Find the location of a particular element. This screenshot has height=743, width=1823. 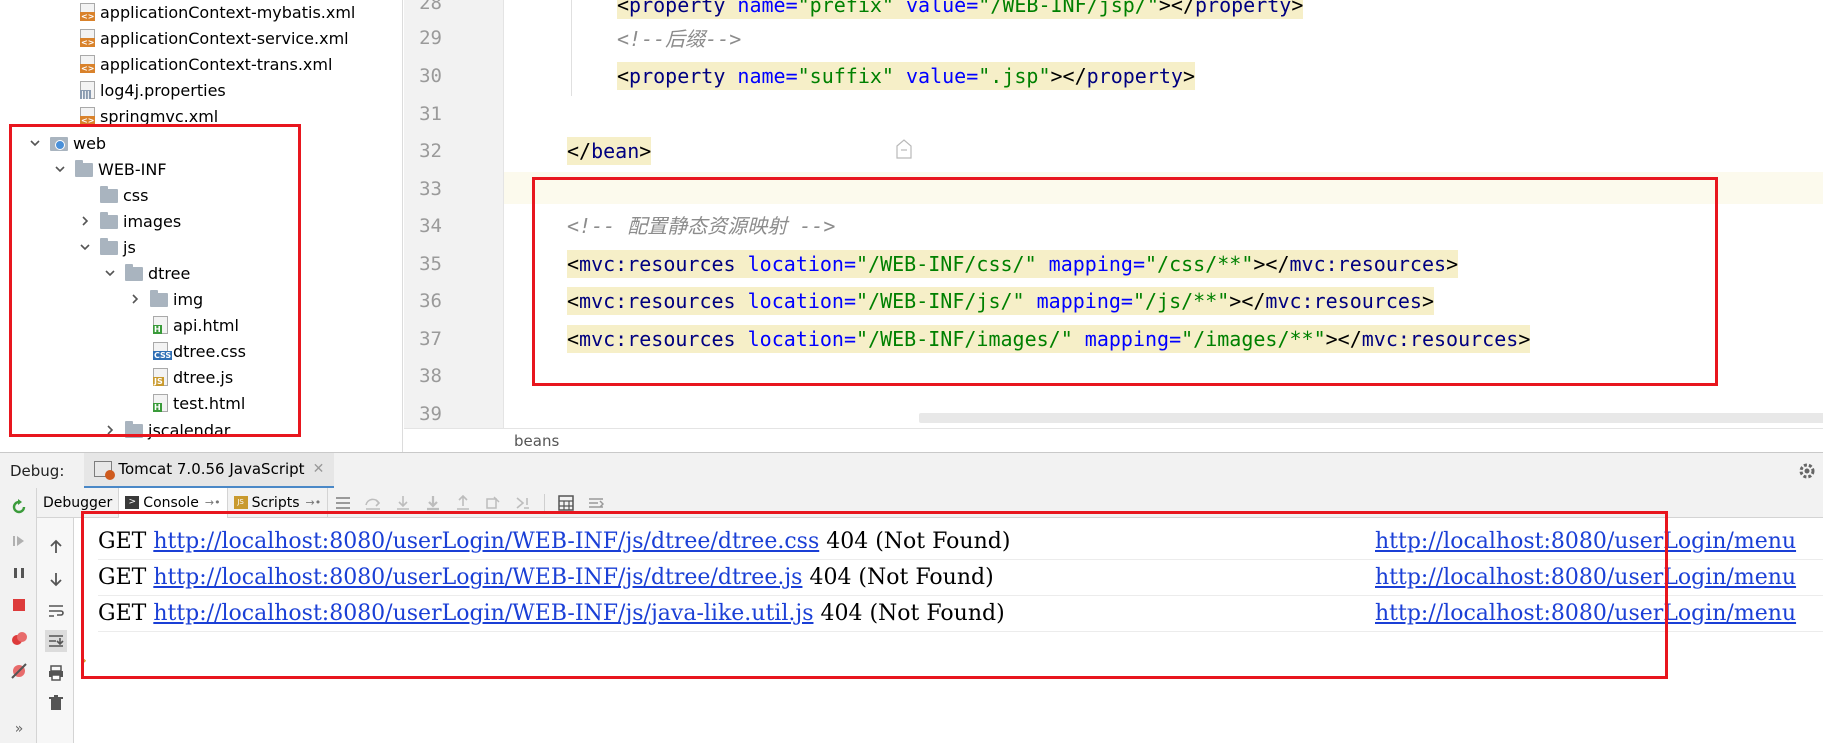

tree-item: CSS dtree.css is located at coordinates (200, 351).